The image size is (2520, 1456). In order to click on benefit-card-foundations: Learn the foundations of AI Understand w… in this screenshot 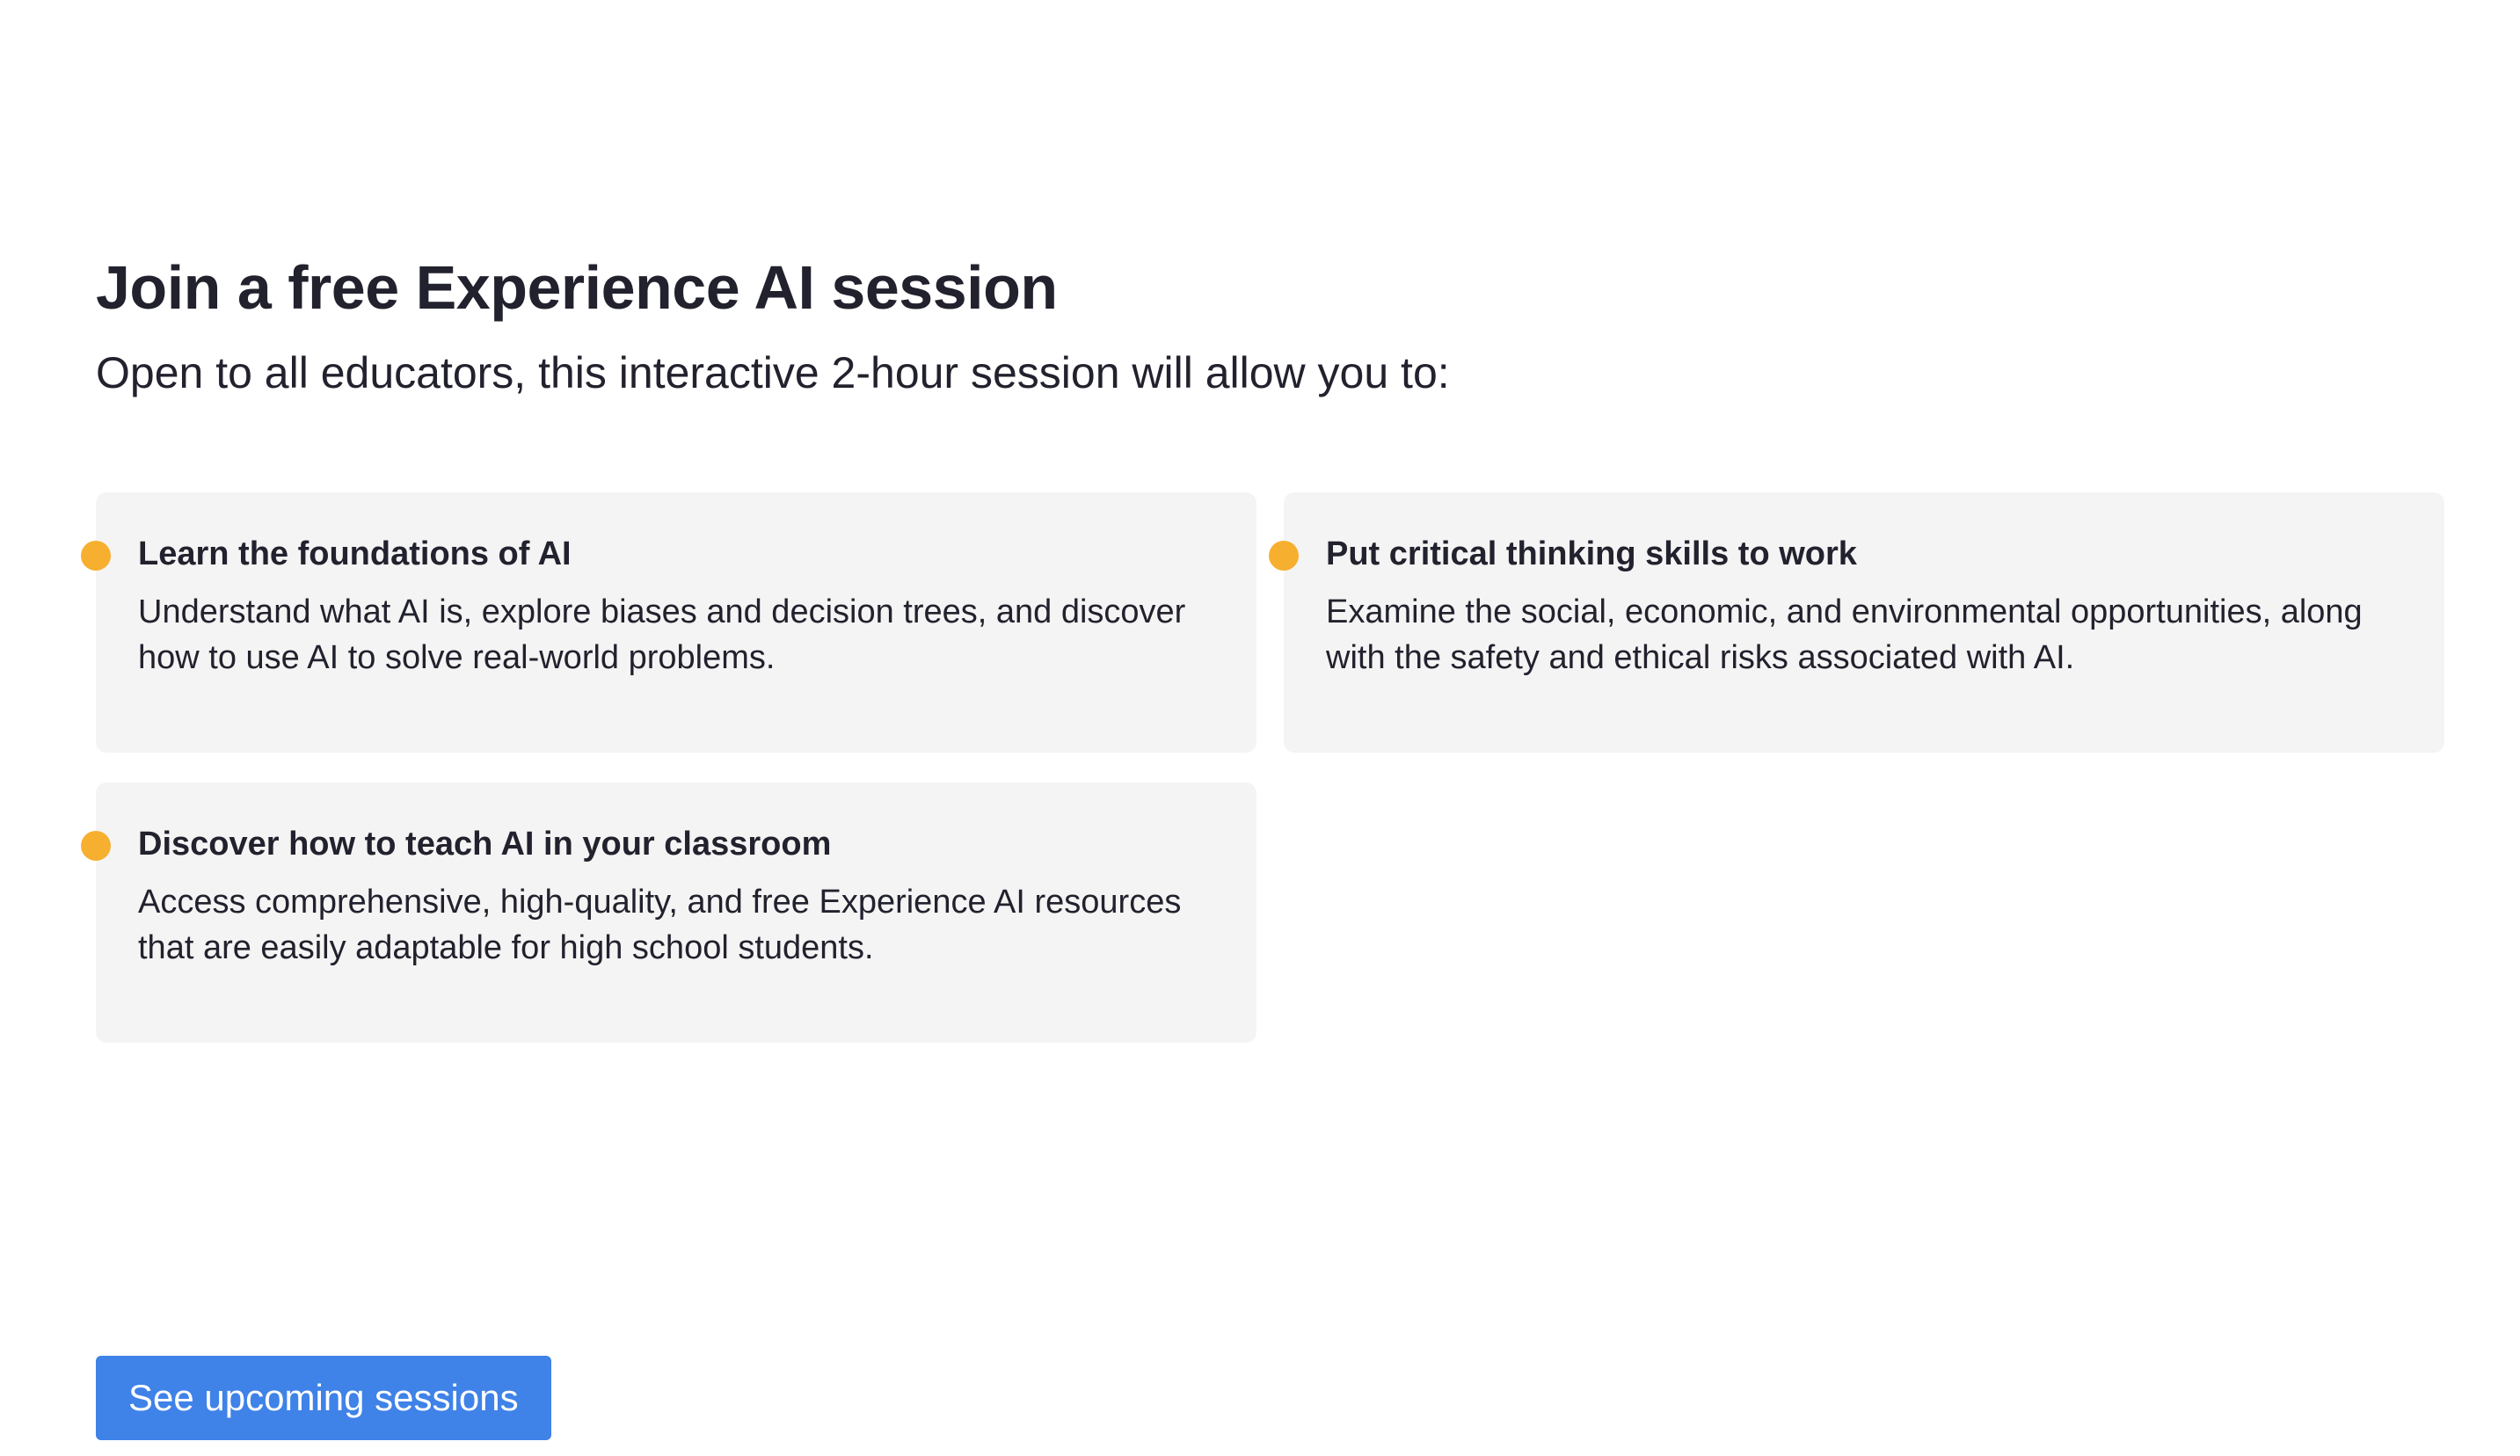, I will do `click(668, 622)`.